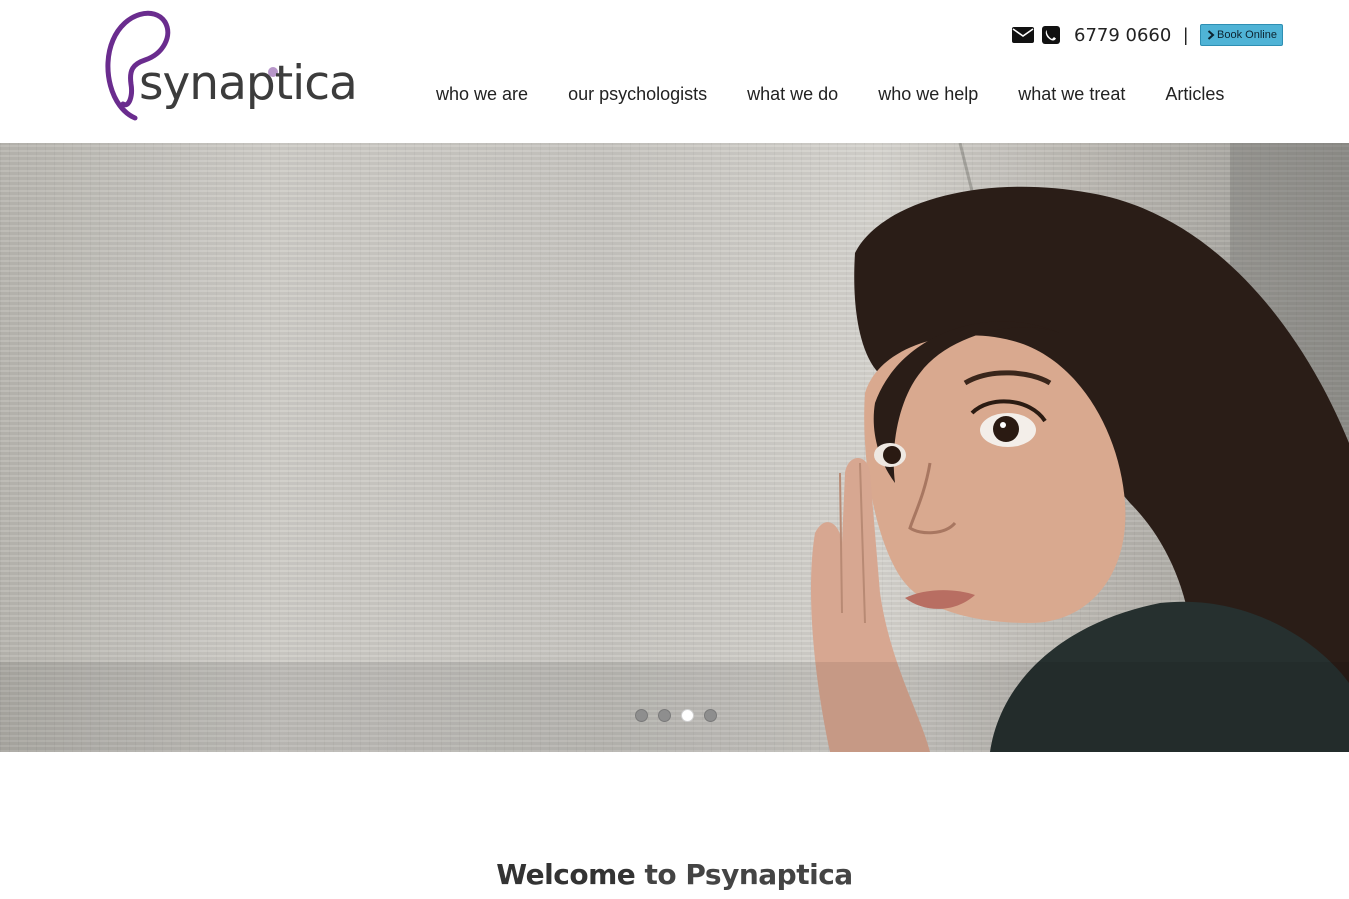 The width and height of the screenshot is (1349, 899). Describe the element at coordinates (674, 707) in the screenshot. I see `hero-caption-shade` at that location.